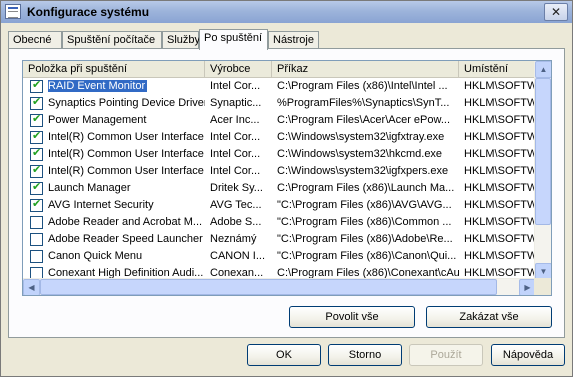  What do you see at coordinates (489, 317) in the screenshot?
I see `disable-all-button: Zakázat vše` at bounding box center [489, 317].